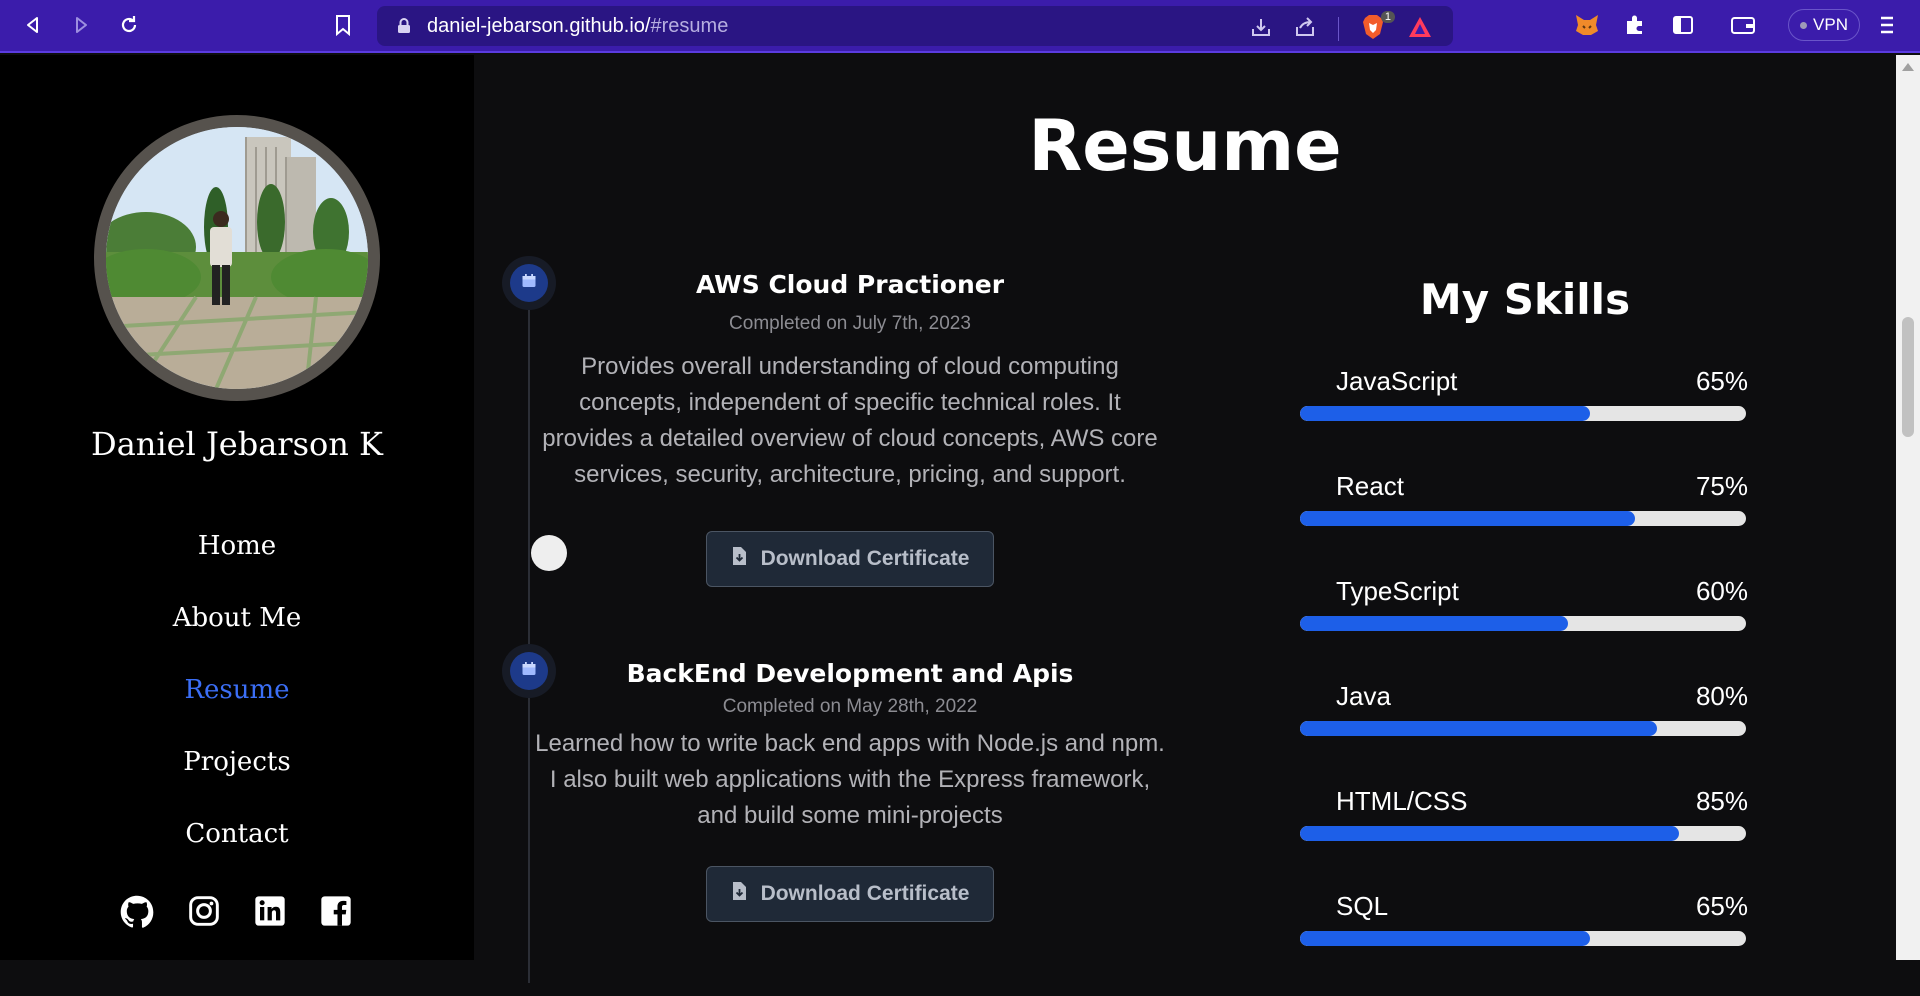  Describe the element at coordinates (236, 914) in the screenshot. I see `social-links` at that location.